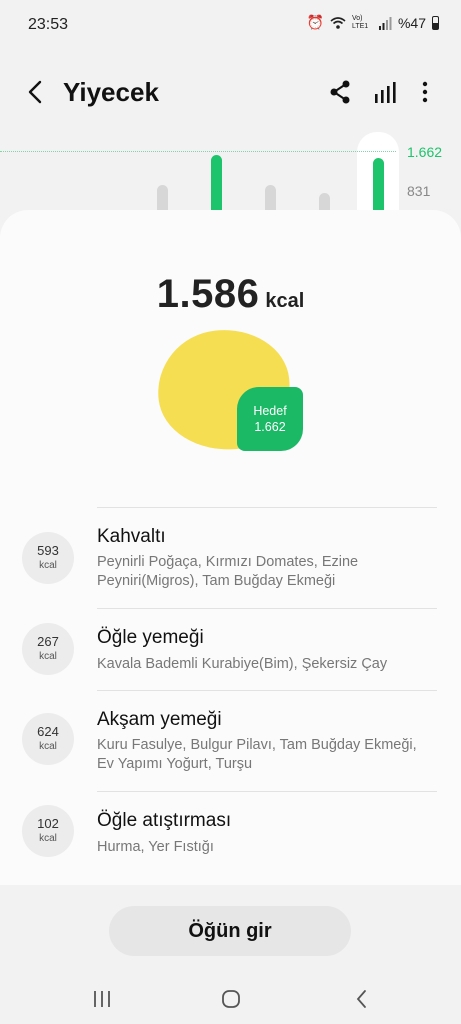  I want to click on meal-description: Hurma, Yer Fıstığı, so click(155, 847).